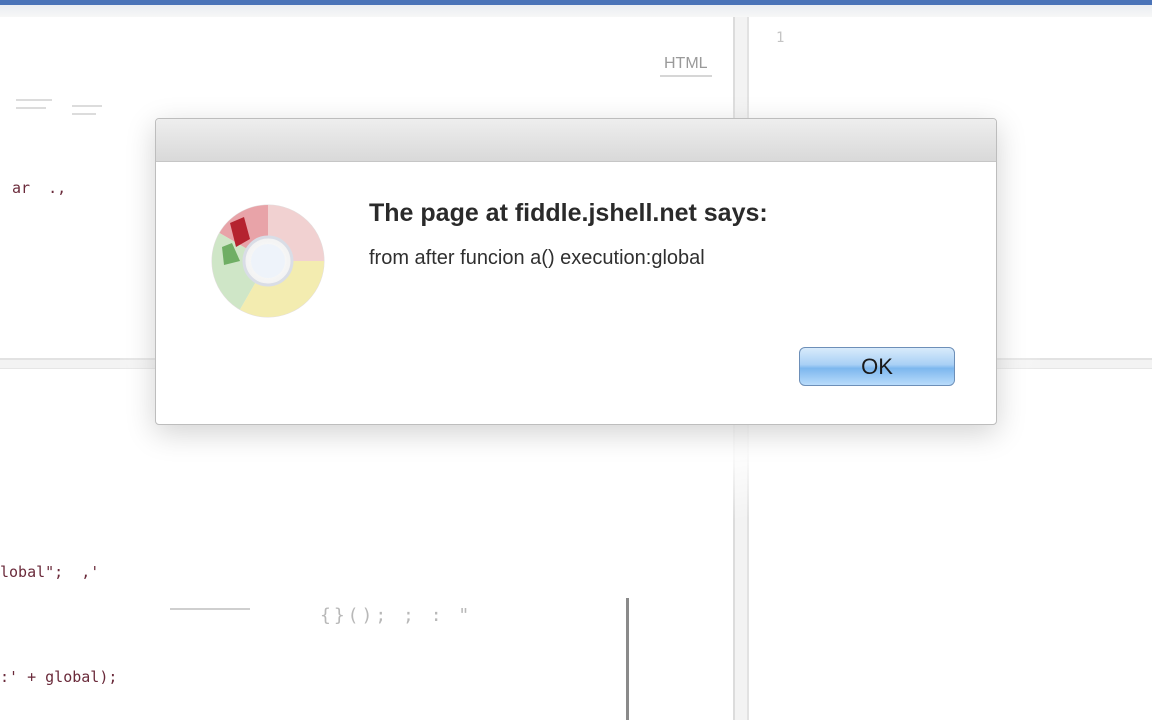 This screenshot has height=720, width=1152. What do you see at coordinates (627, 659) in the screenshot?
I see `text-cursor` at bounding box center [627, 659].